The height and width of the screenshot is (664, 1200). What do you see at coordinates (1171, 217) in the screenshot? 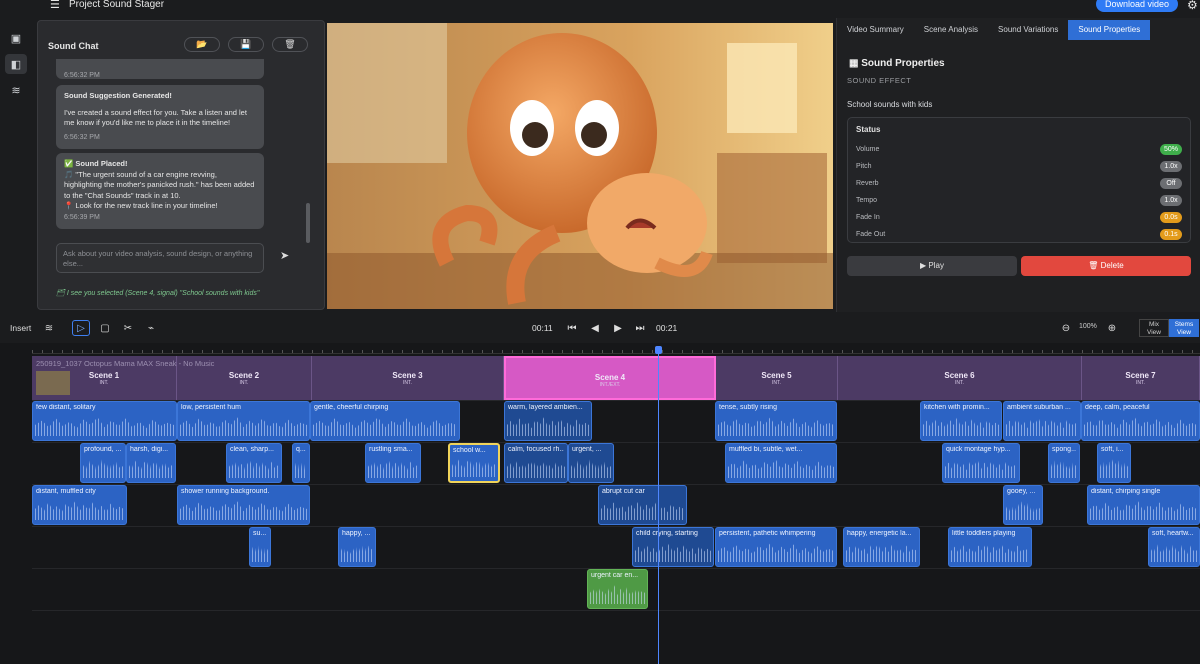
I see `status-value-badge: 0.0s` at bounding box center [1171, 217].